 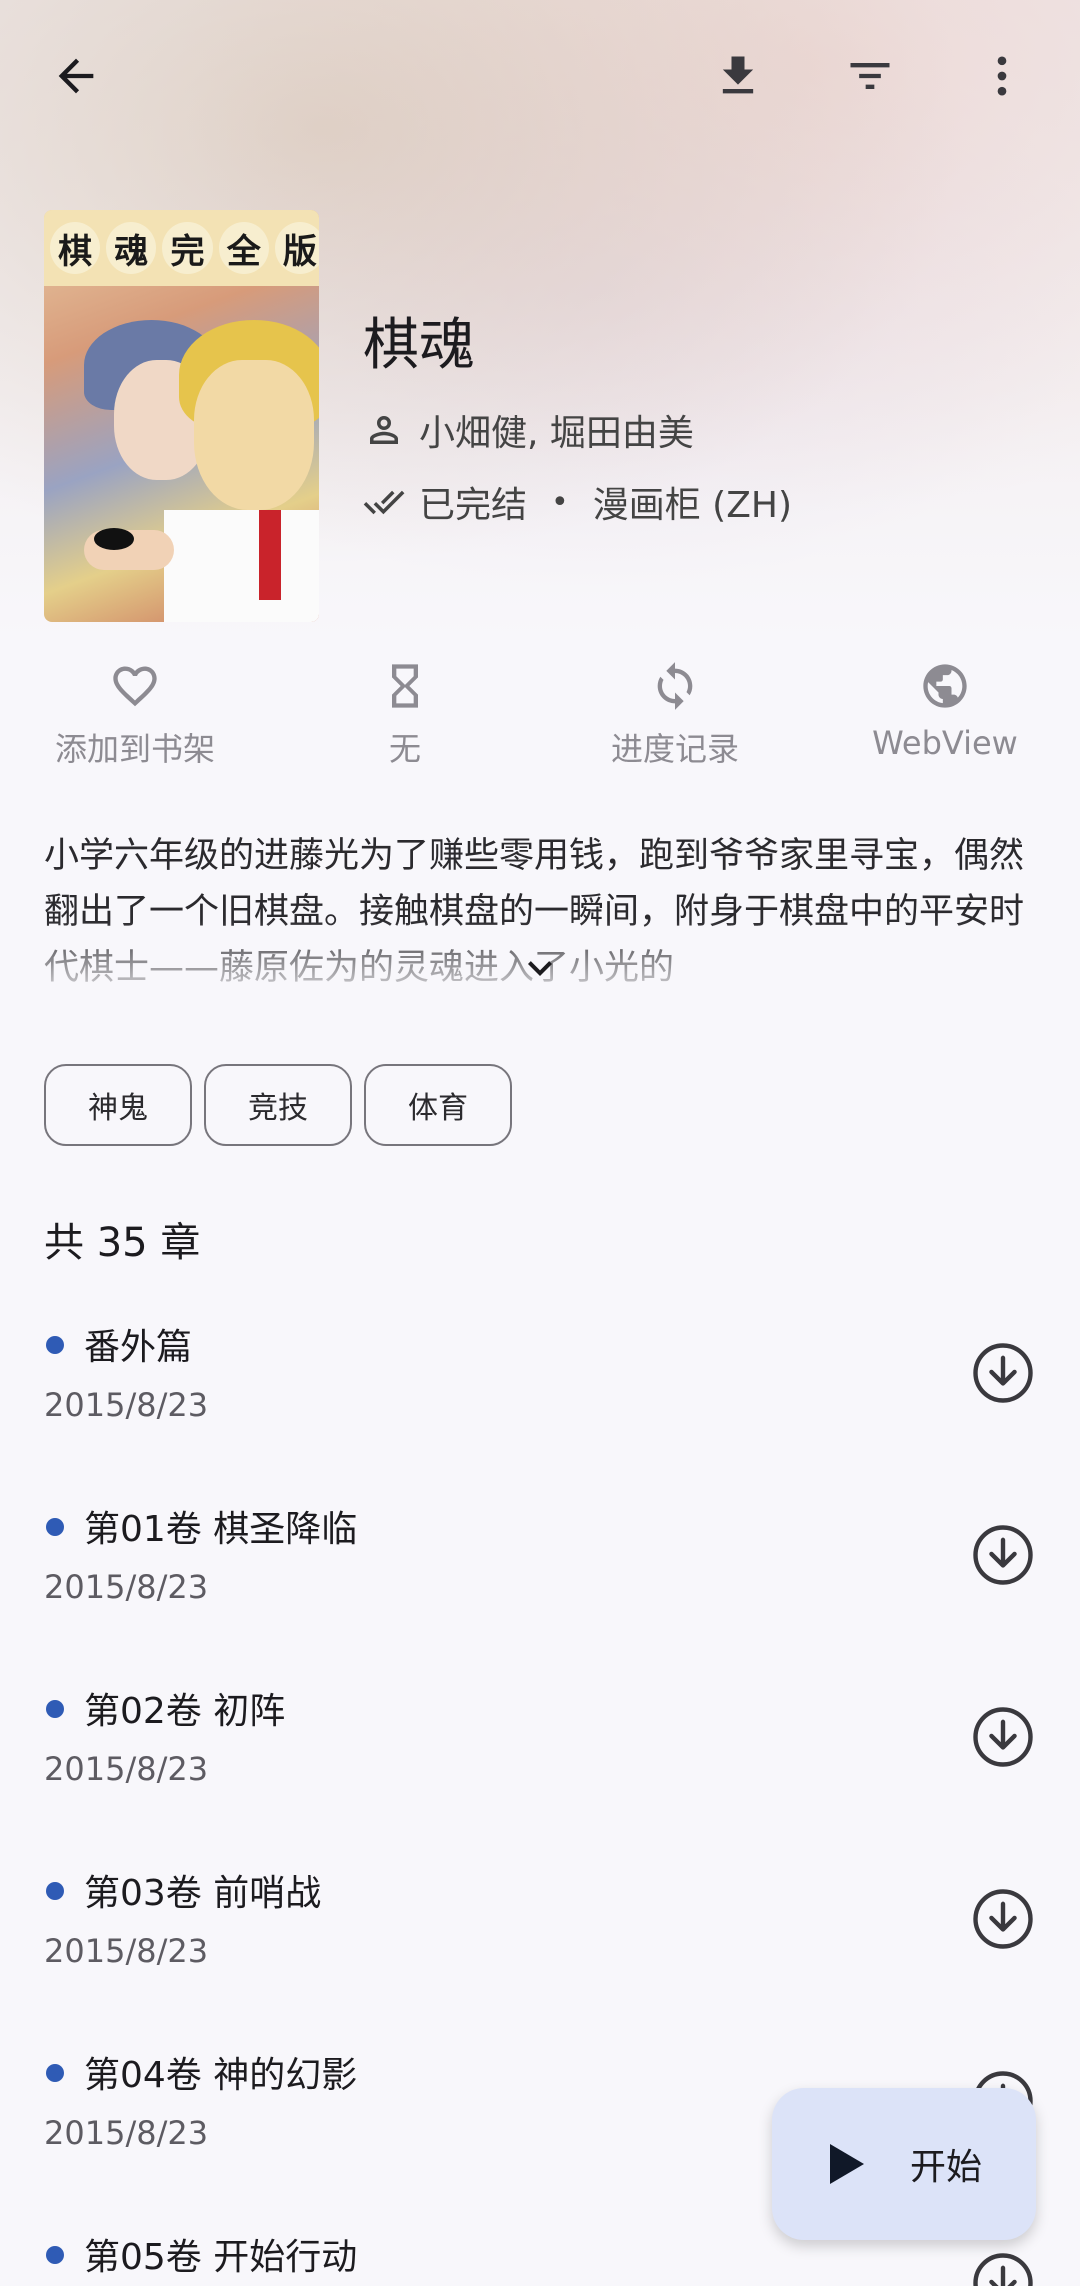 What do you see at coordinates (945, 686) in the screenshot?
I see `globe-icon` at bounding box center [945, 686].